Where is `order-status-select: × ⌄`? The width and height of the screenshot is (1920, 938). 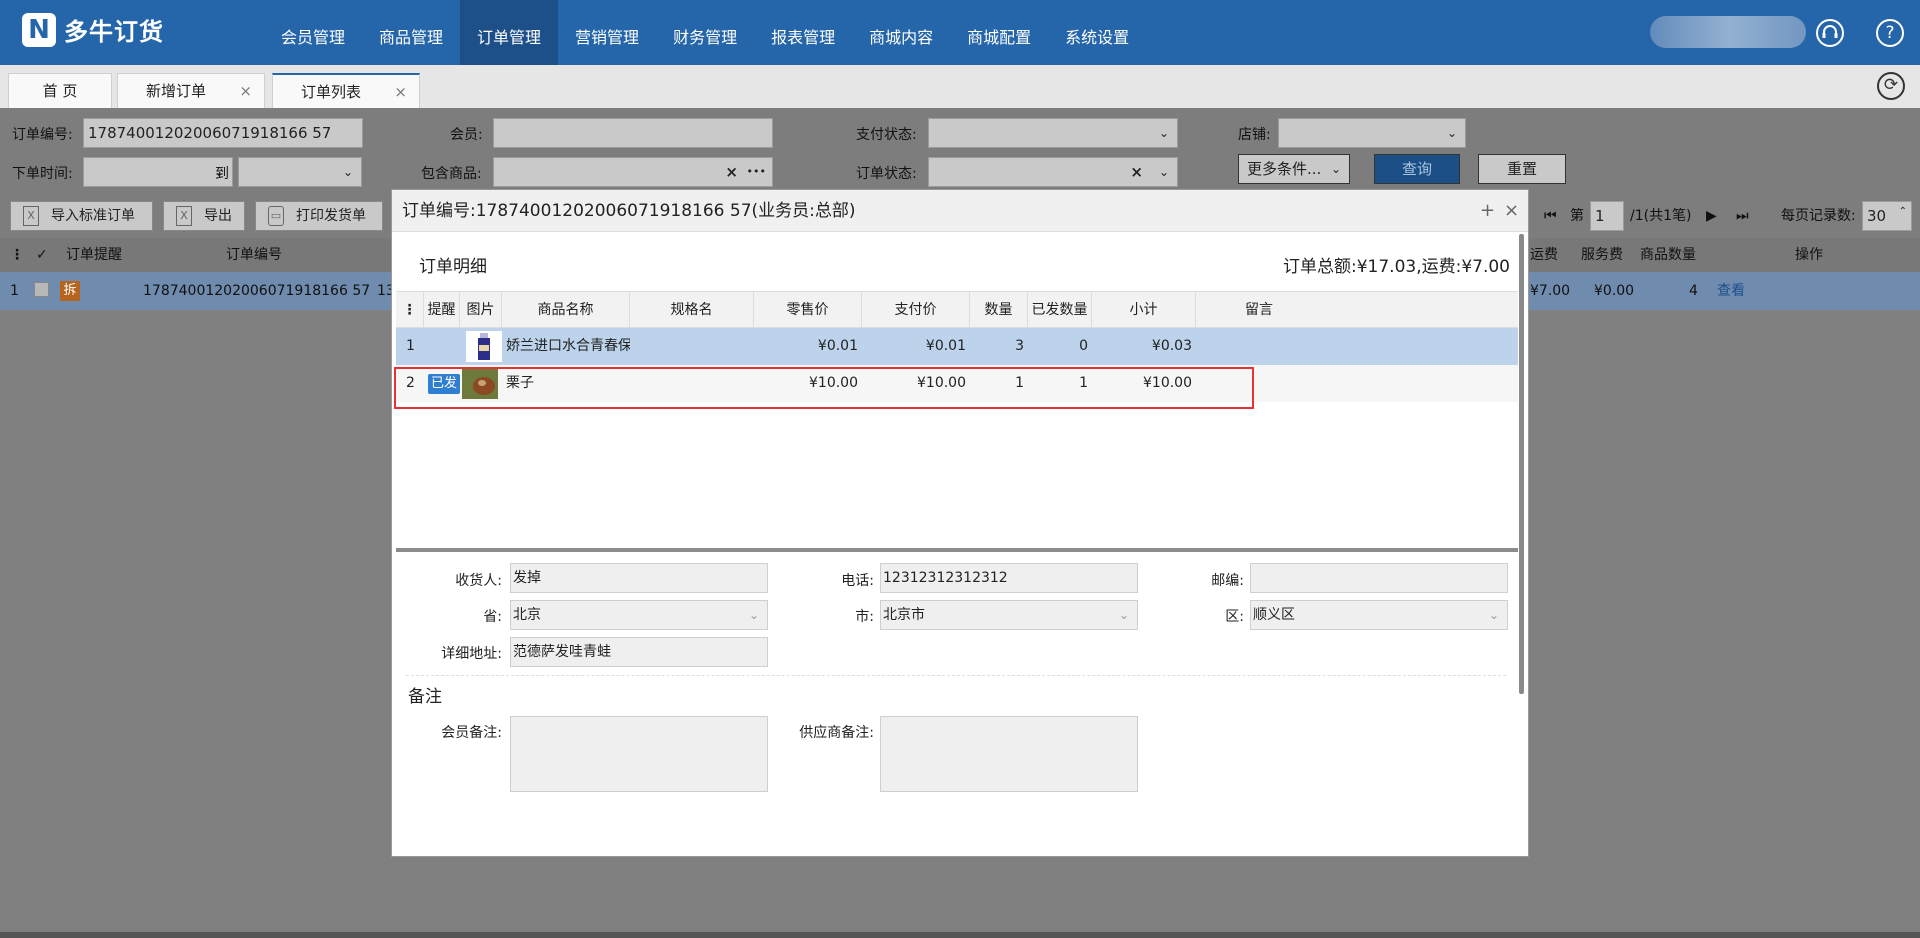
order-status-select: × ⌄ is located at coordinates (1053, 172).